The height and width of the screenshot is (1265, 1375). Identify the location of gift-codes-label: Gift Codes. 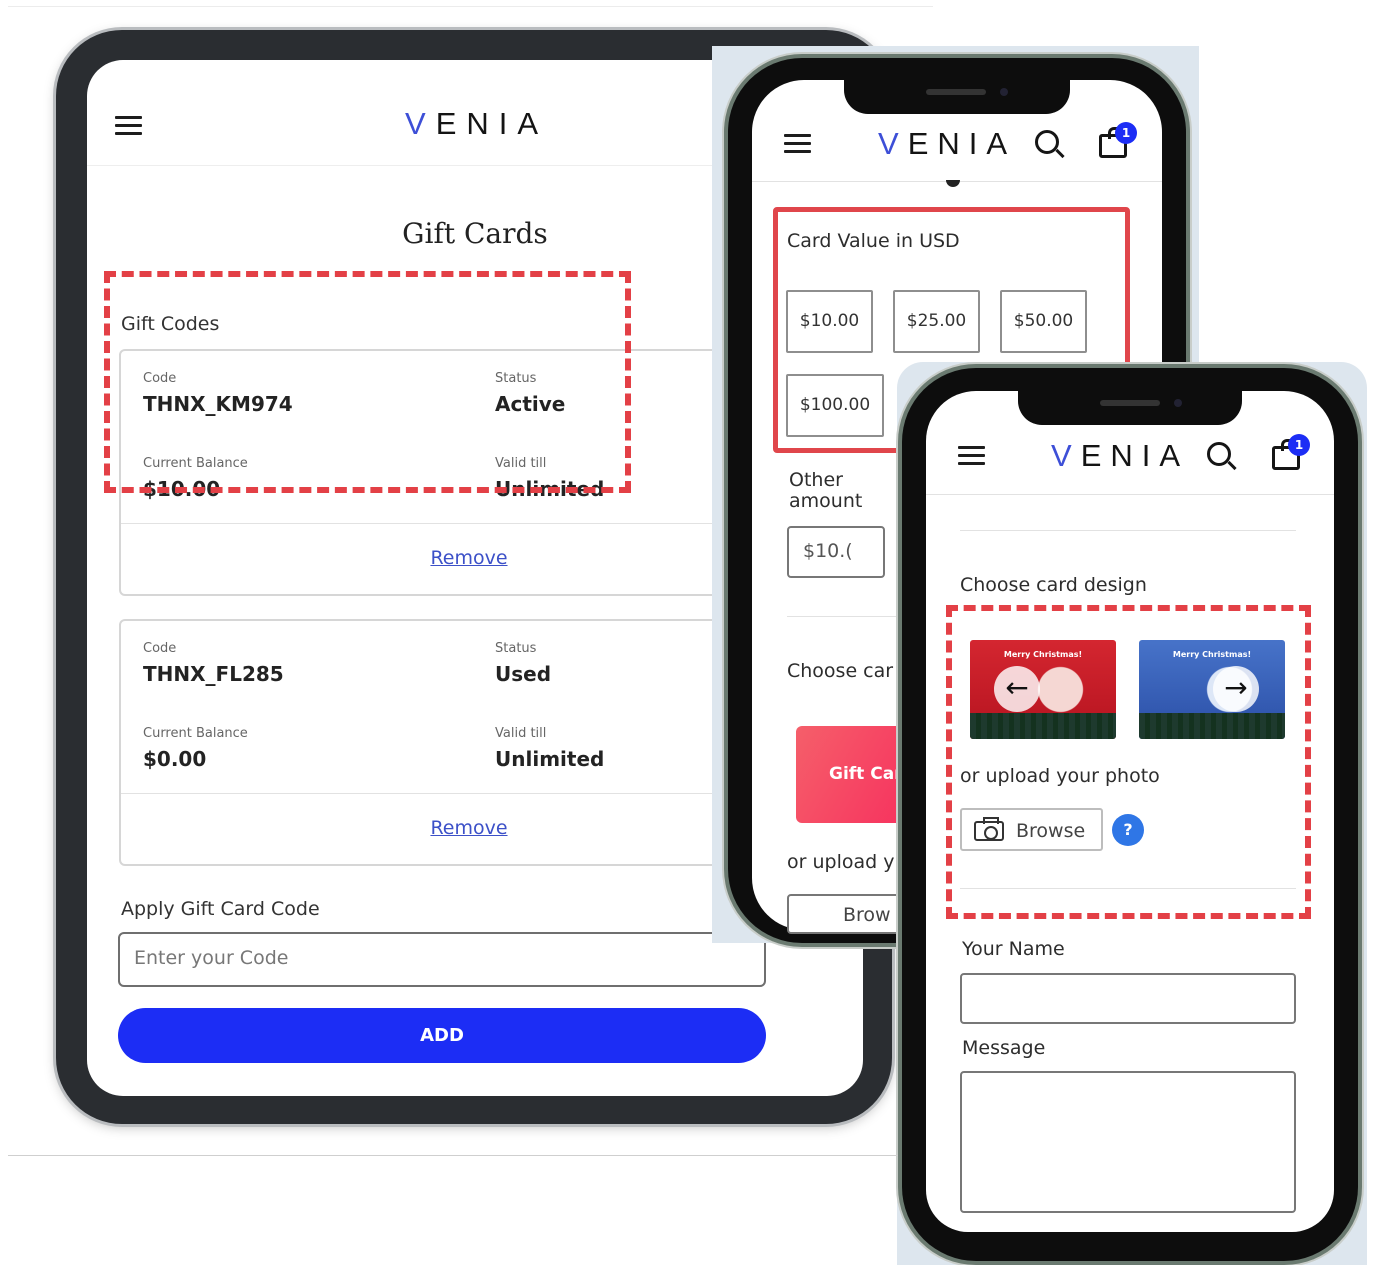
(170, 324).